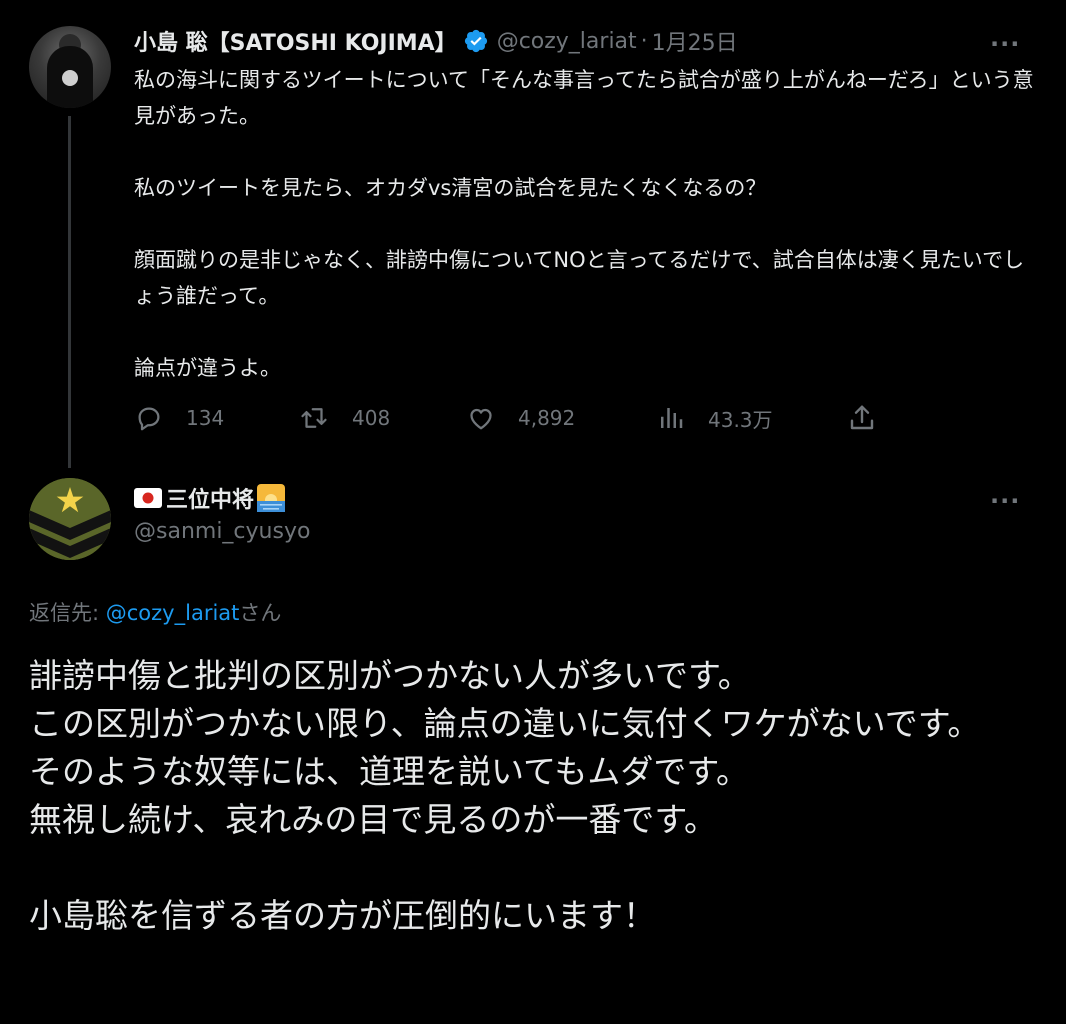  What do you see at coordinates (344, 418) in the screenshot?
I see `retweet-button: 408` at bounding box center [344, 418].